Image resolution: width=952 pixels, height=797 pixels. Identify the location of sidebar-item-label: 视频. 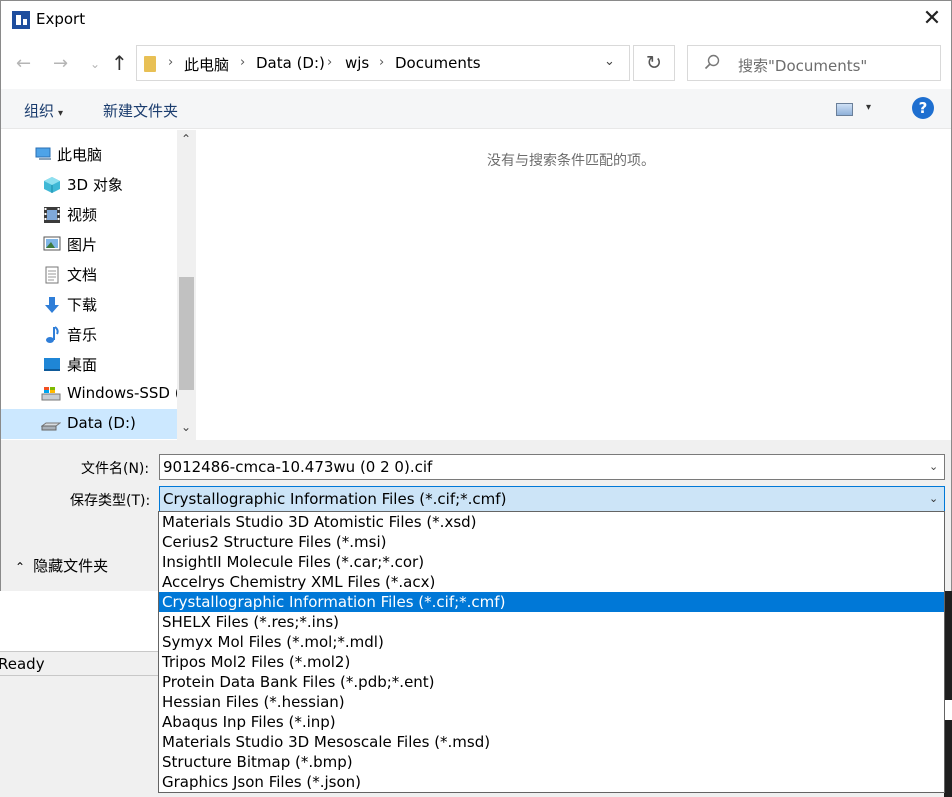
(82, 215).